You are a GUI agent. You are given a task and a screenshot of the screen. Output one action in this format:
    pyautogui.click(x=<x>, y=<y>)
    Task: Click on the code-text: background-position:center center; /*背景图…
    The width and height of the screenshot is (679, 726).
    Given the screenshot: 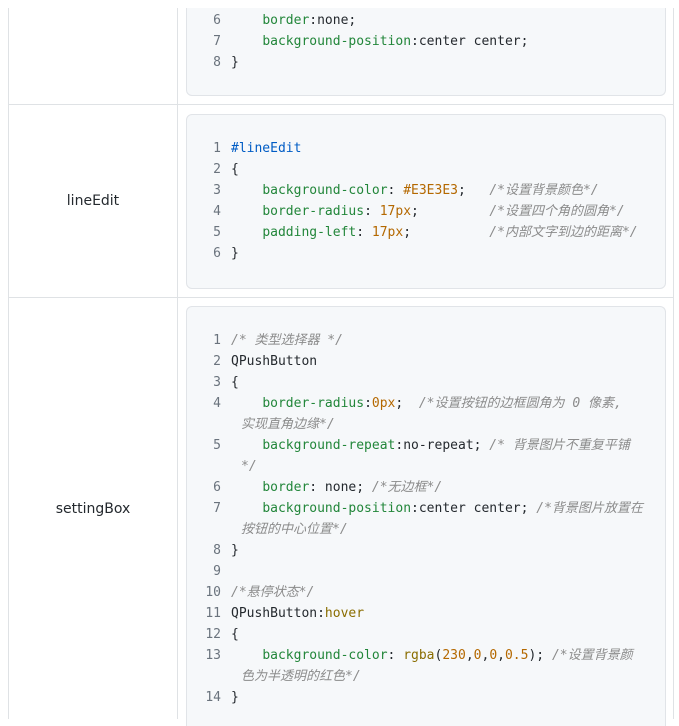 What is the action you would take?
    pyautogui.click(x=448, y=508)
    